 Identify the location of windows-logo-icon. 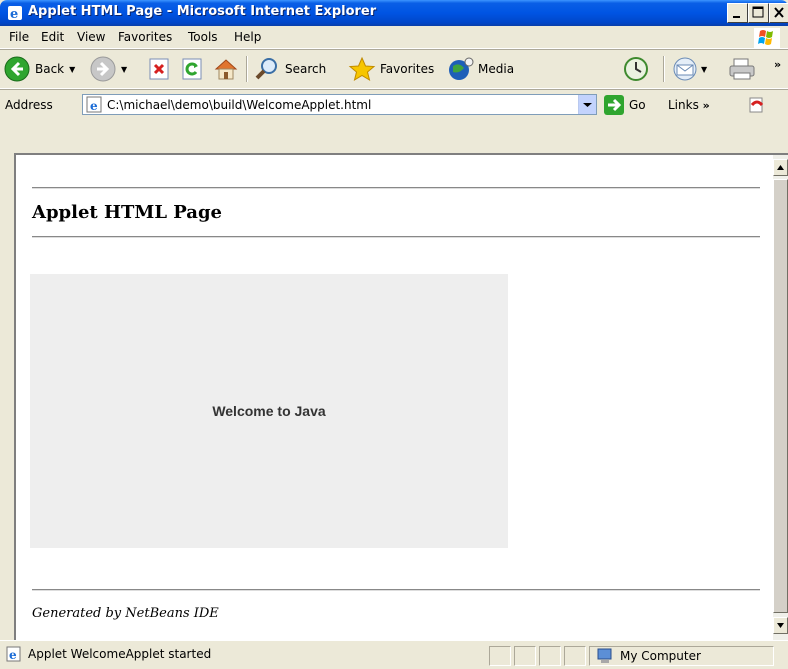
(767, 38).